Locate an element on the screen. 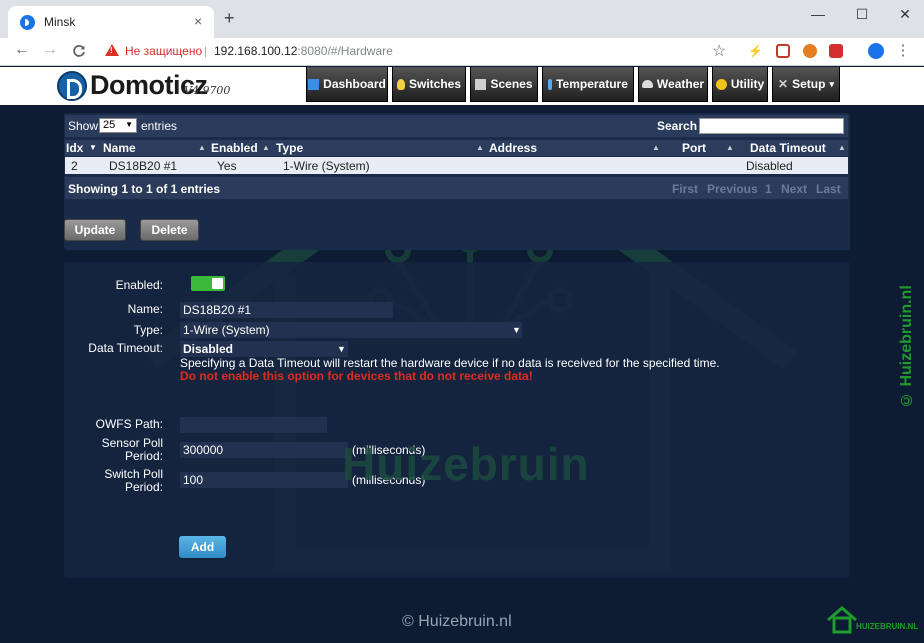 This screenshot has width=924, height=643. app-version: V4.9700 is located at coordinates (207, 90).